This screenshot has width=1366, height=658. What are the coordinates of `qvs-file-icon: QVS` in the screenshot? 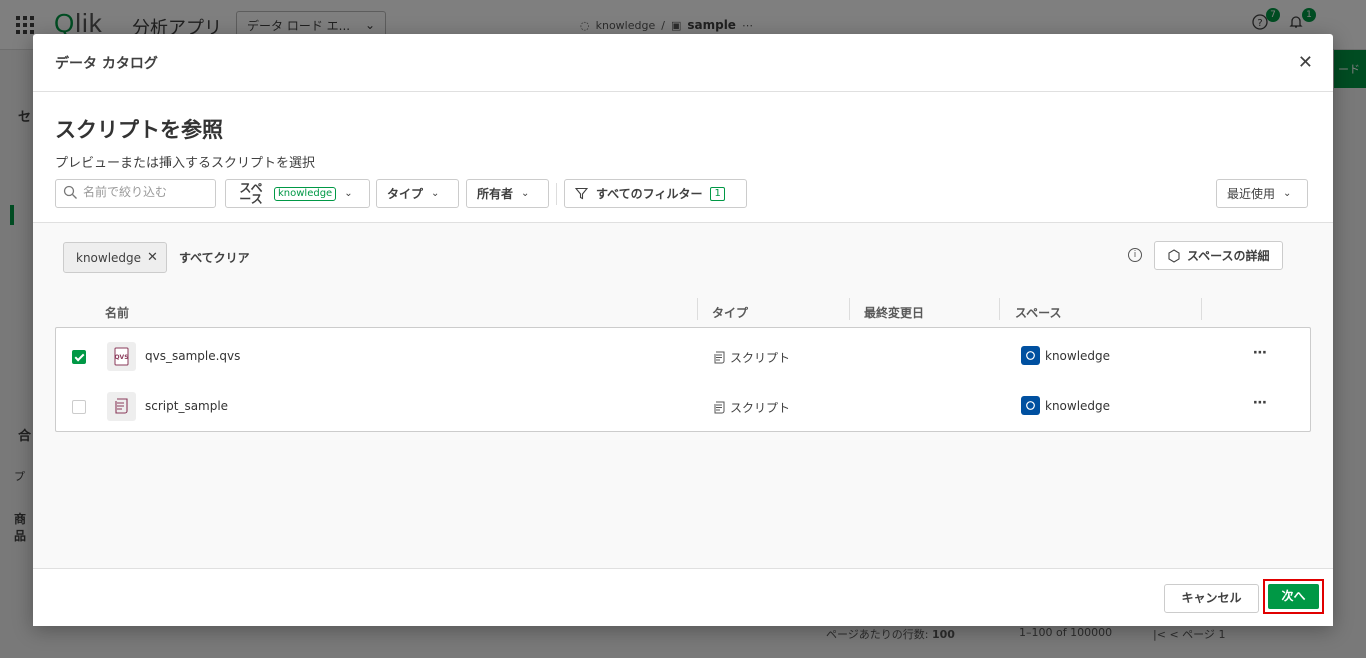 It's located at (121, 356).